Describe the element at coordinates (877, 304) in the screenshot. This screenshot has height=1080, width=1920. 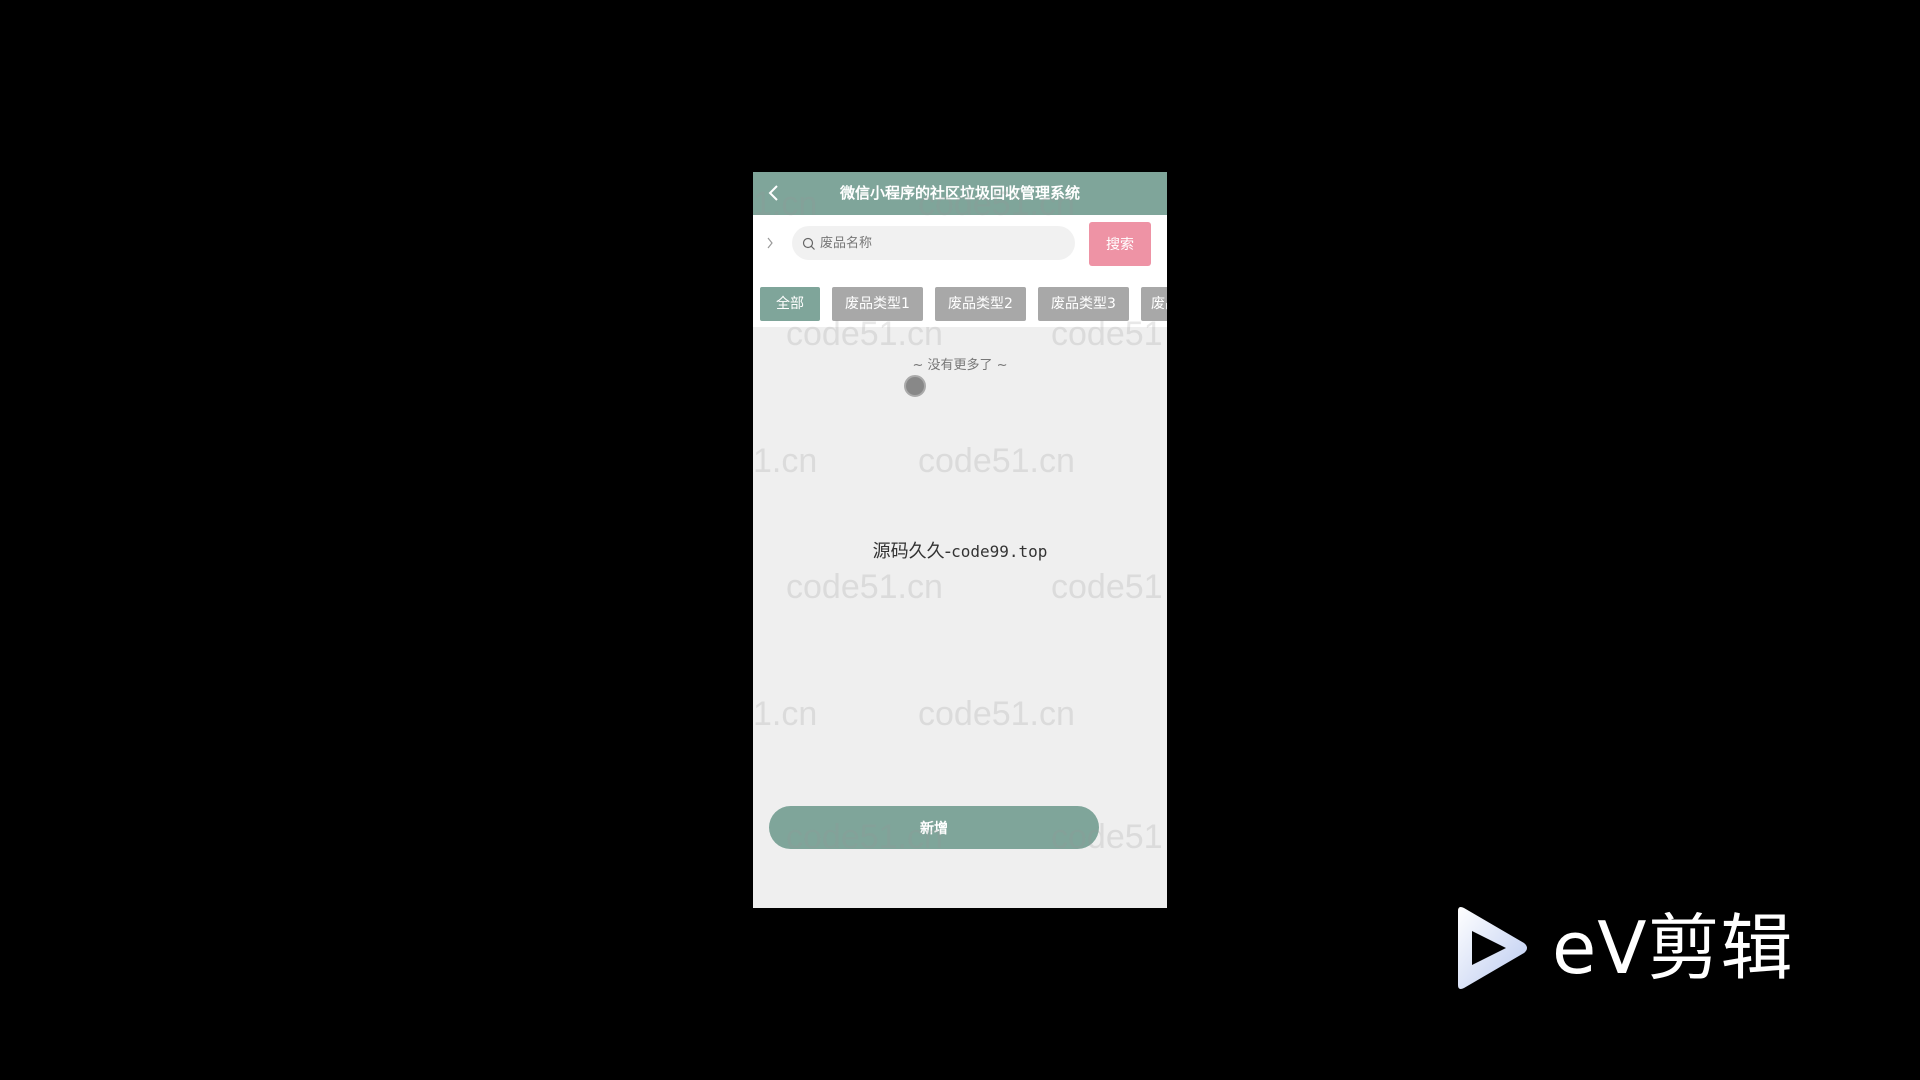
I see `tab-type-1: 废品类型1` at that location.